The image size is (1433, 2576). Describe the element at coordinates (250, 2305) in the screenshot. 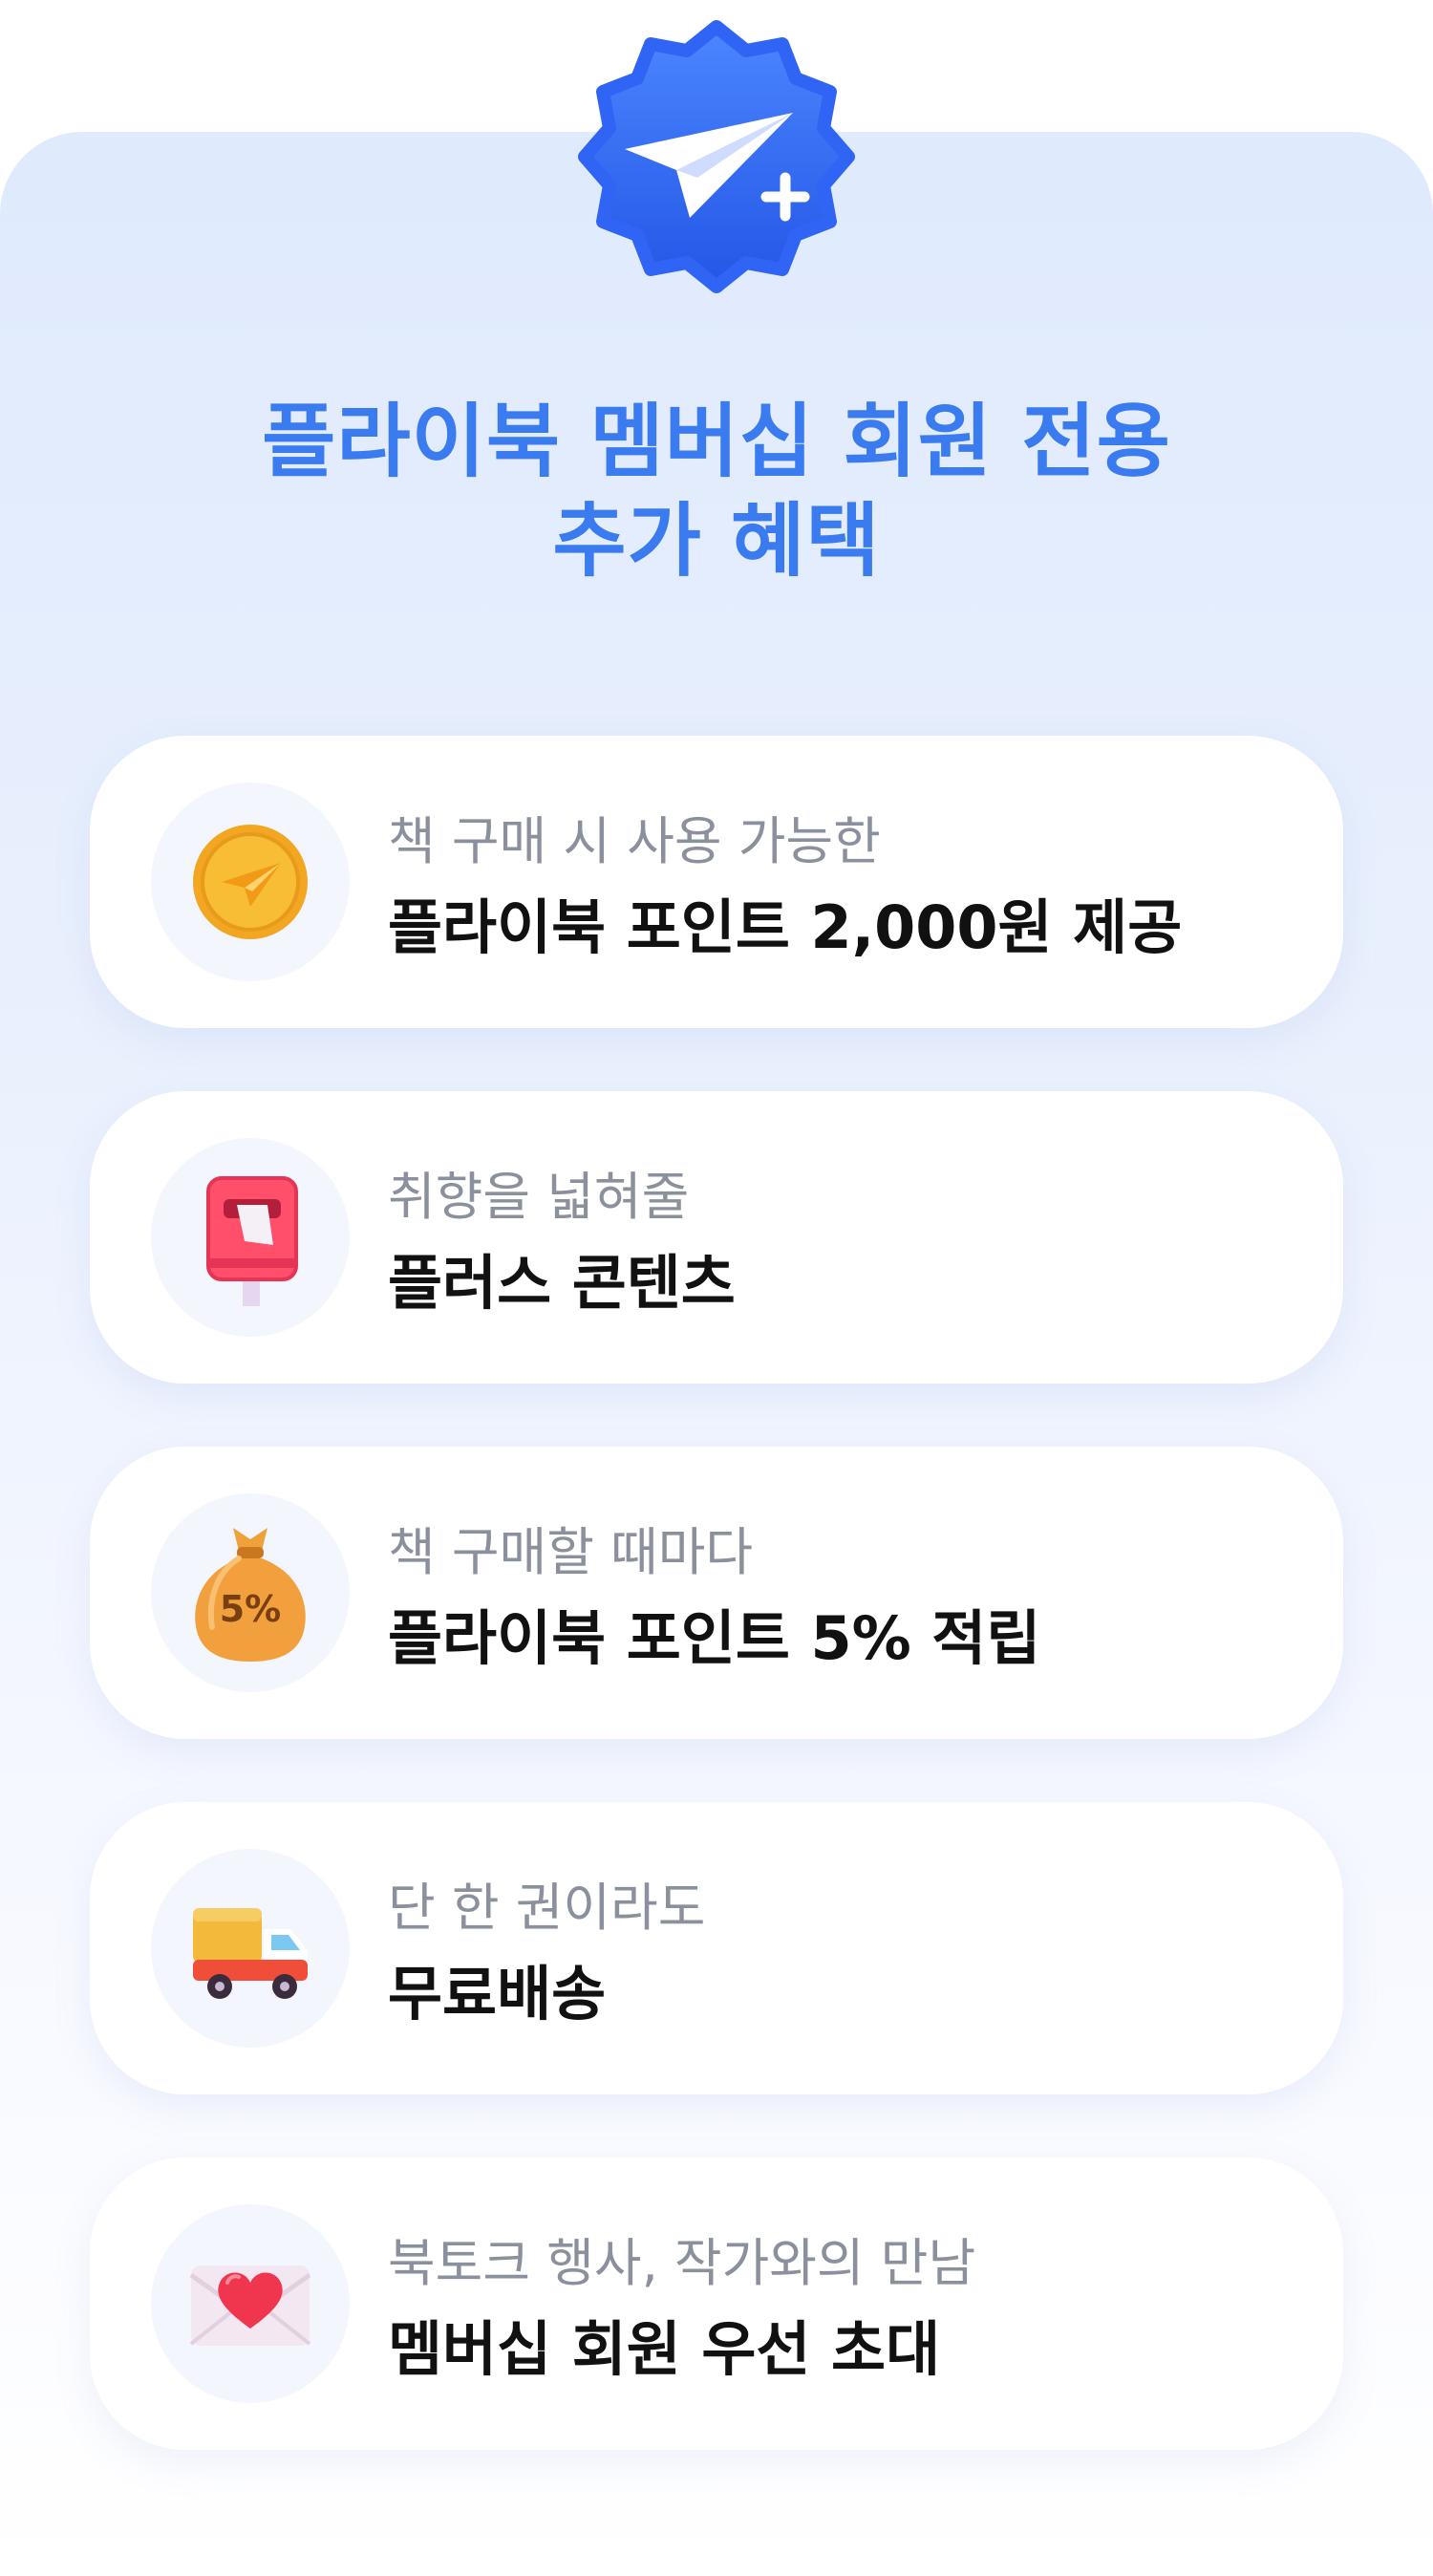

I see `love-letter-icon` at that location.